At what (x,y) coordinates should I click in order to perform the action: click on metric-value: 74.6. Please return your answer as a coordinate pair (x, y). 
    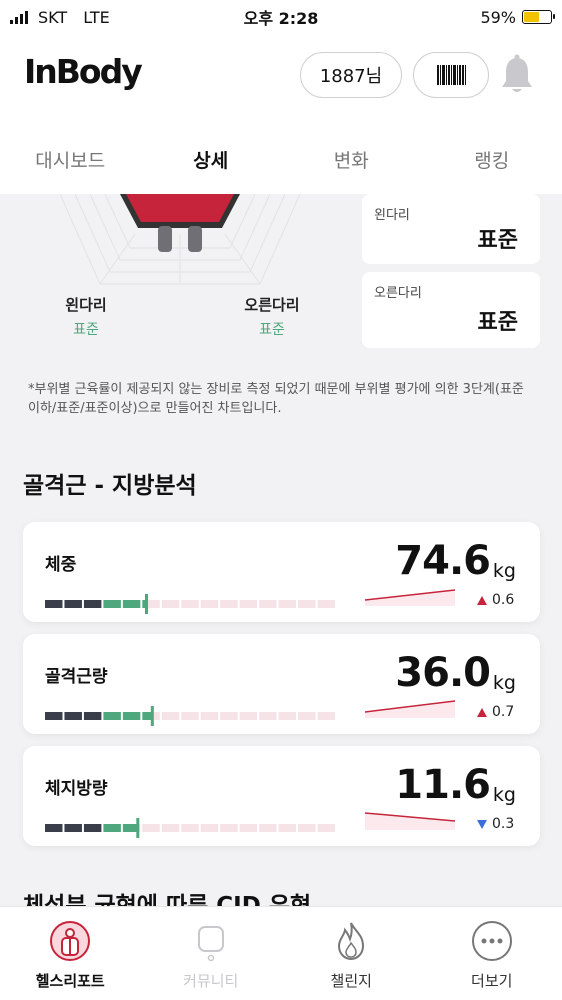
    Looking at the image, I should click on (443, 561).